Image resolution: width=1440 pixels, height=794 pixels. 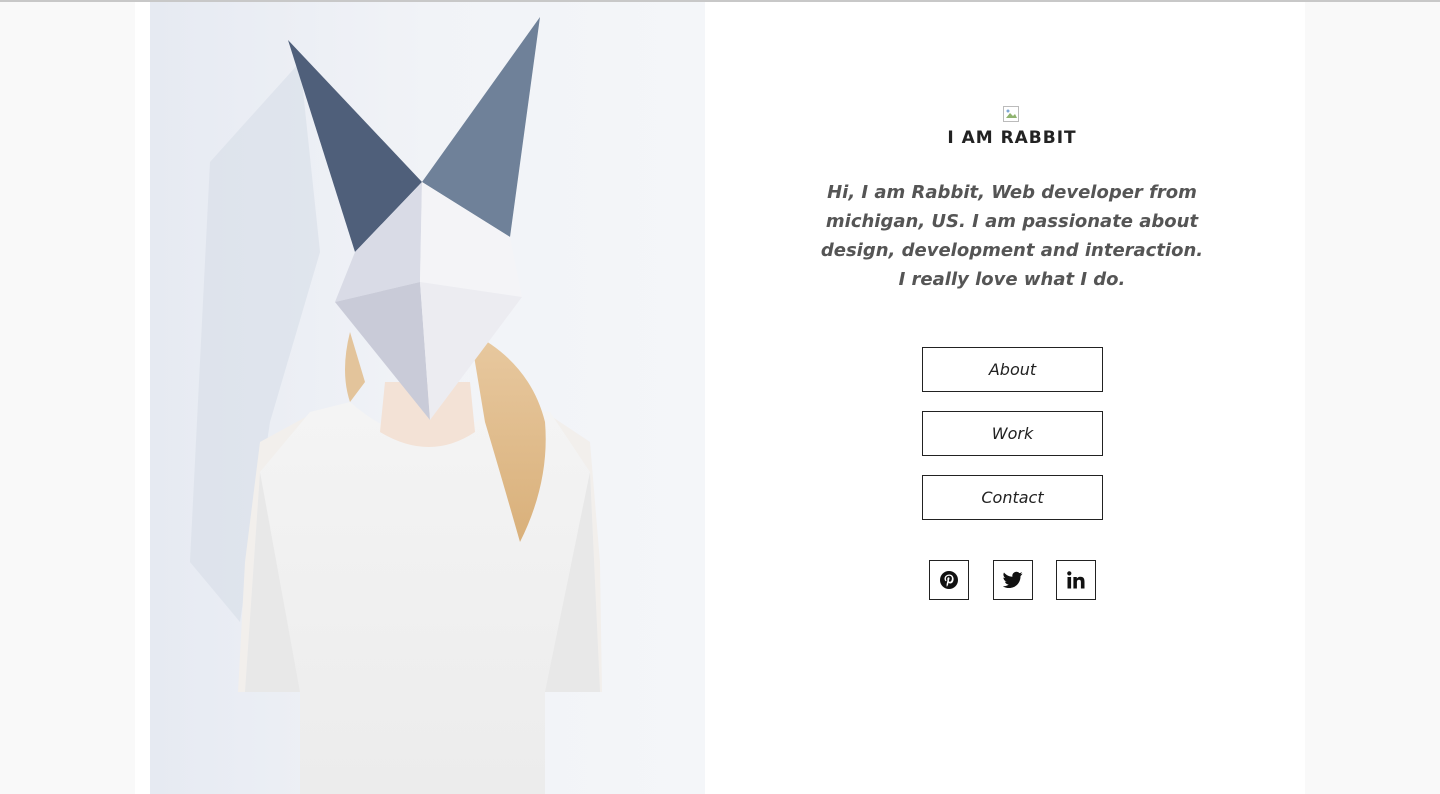 I want to click on work-button: Work, so click(x=1012, y=433).